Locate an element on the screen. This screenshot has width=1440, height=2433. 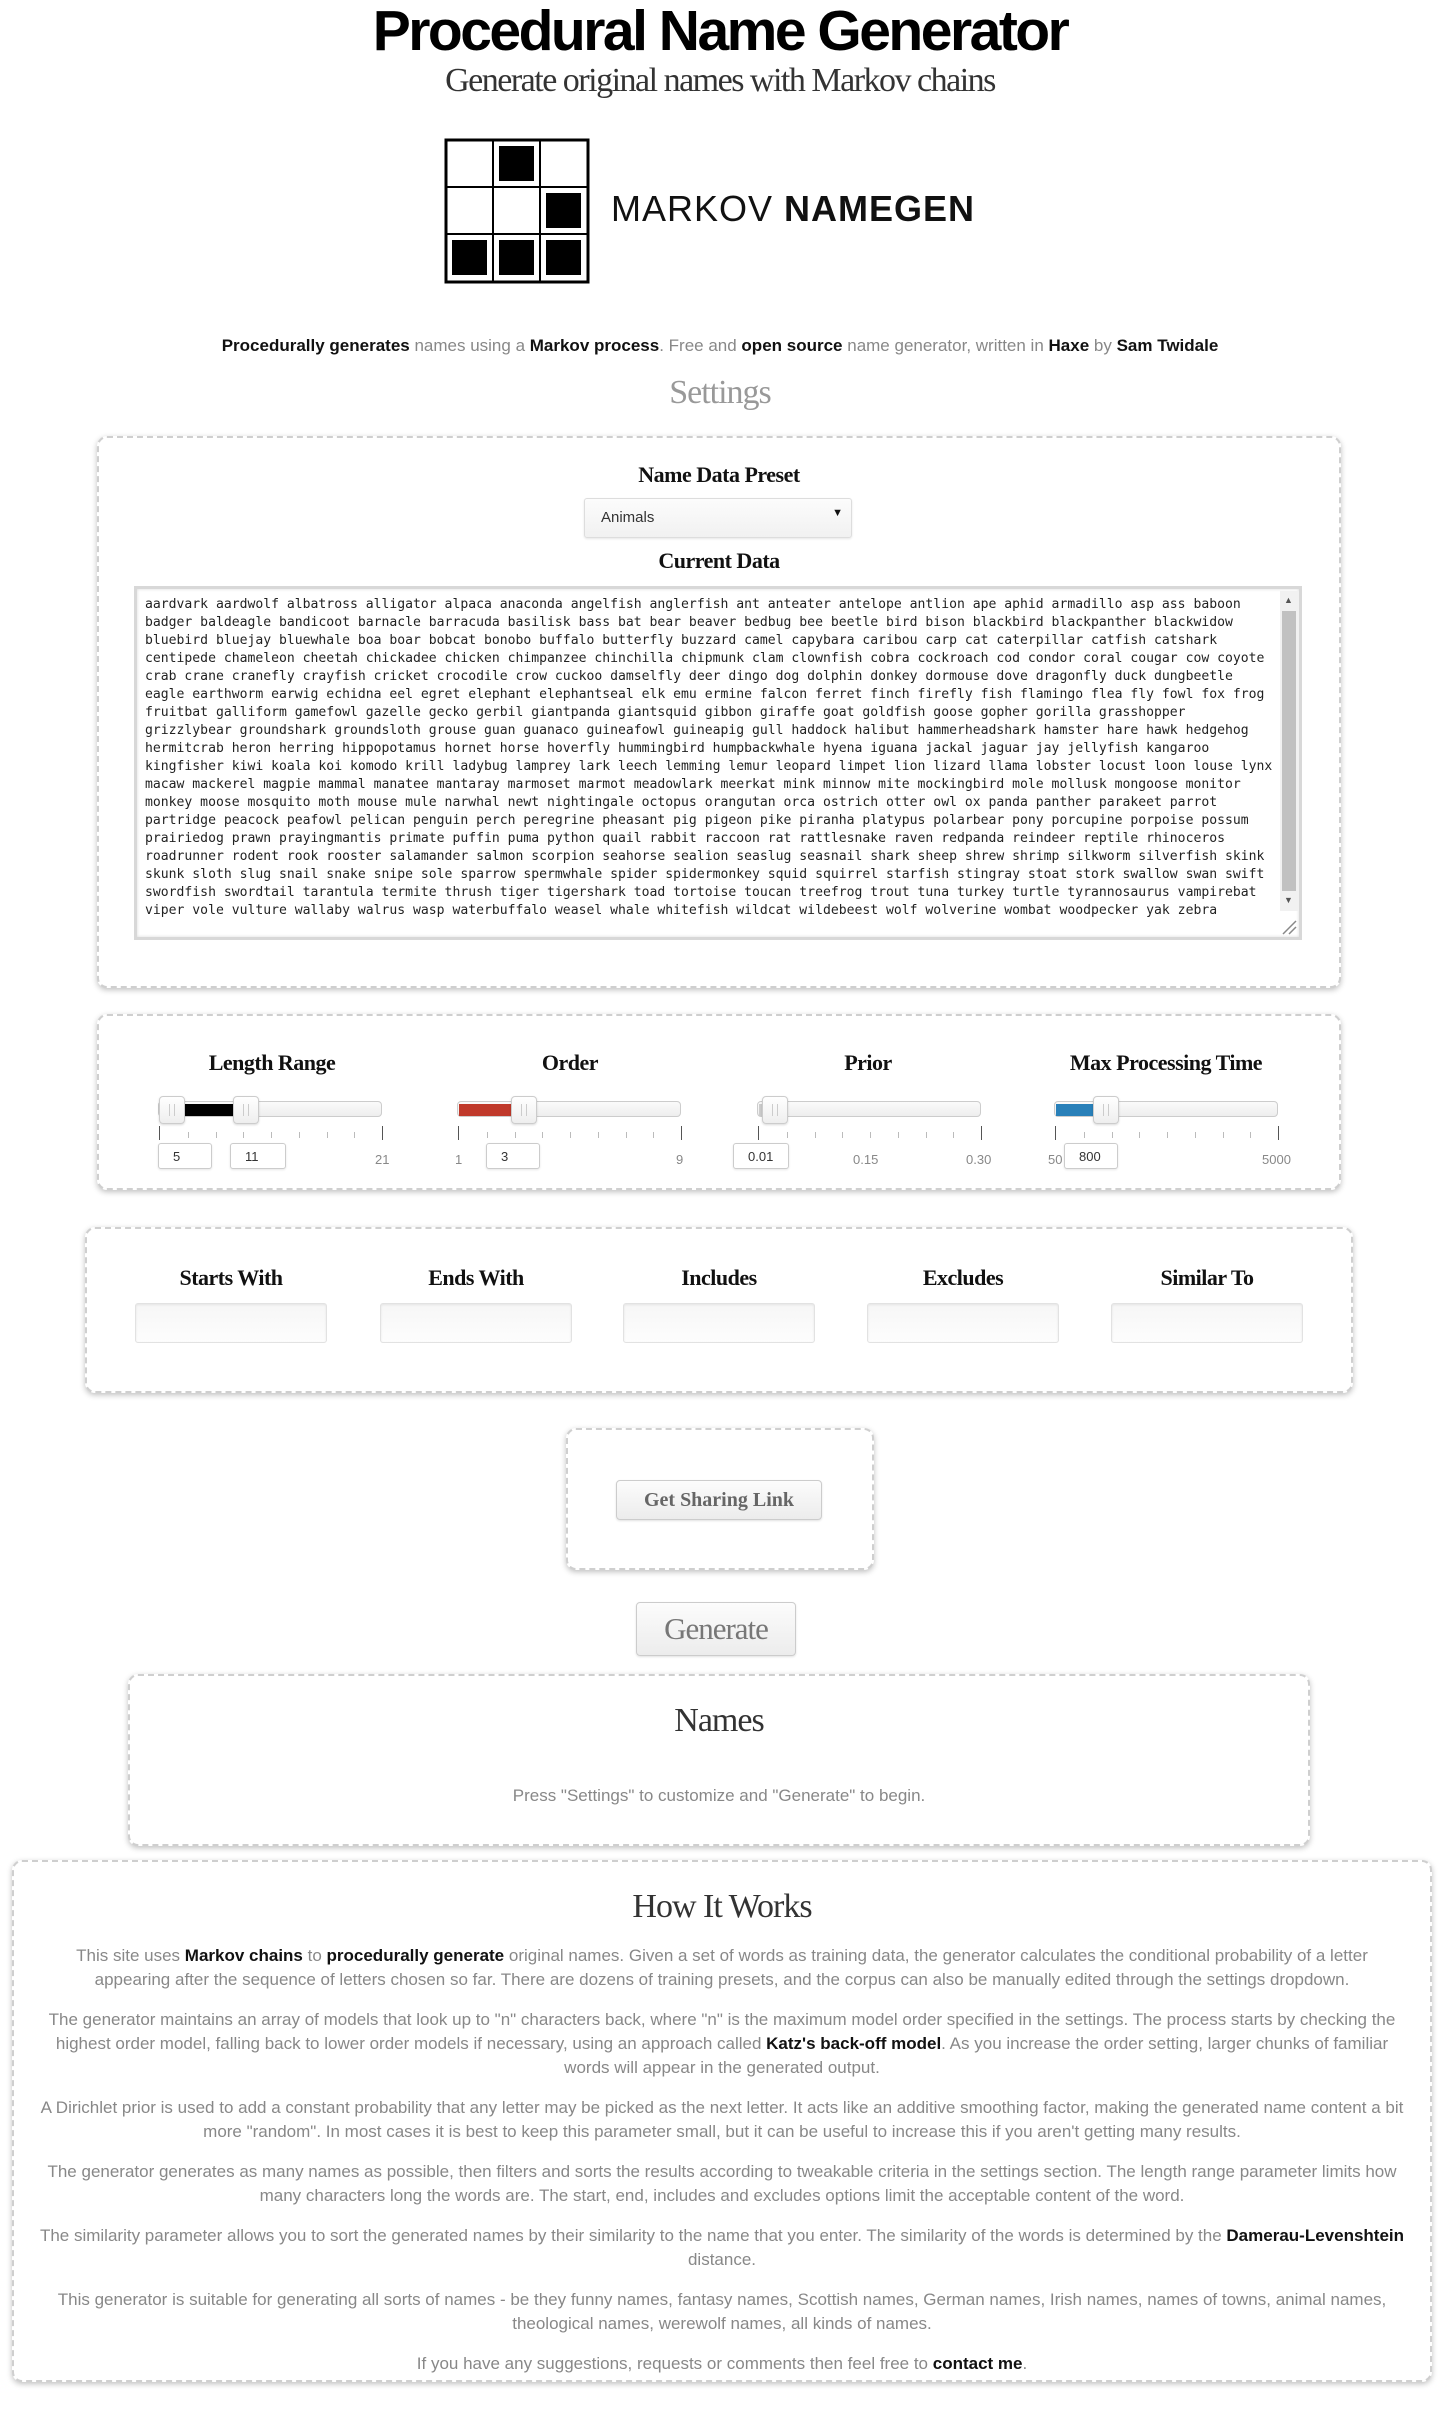
order-ticks is located at coordinates (570, 1133).